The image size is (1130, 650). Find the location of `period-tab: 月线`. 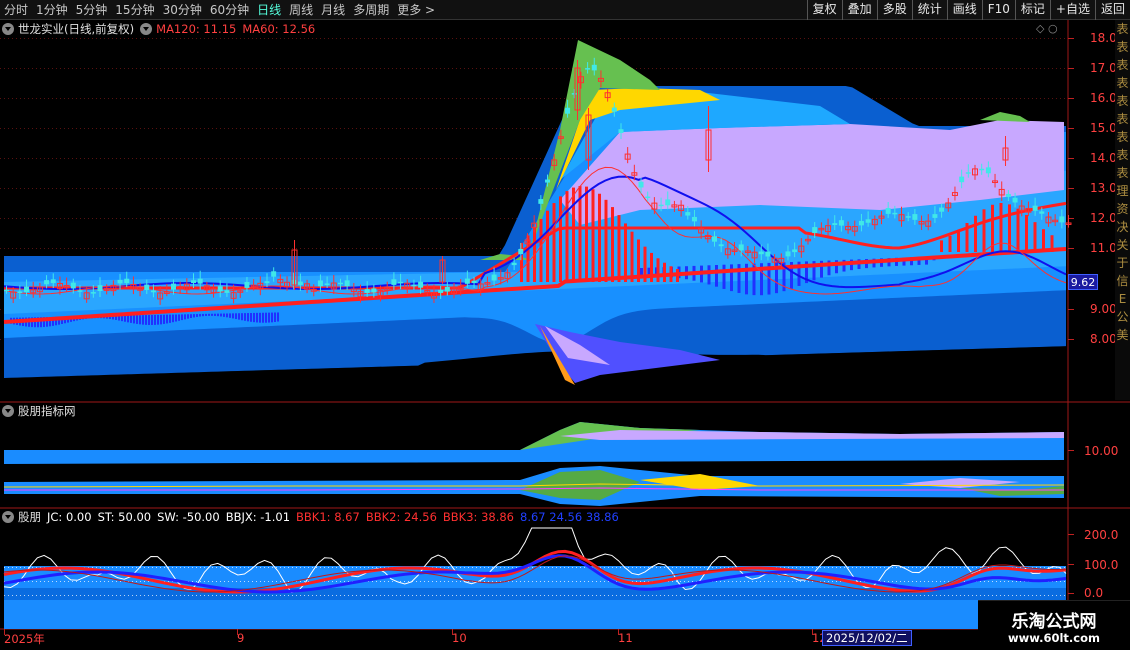

period-tab: 月线 is located at coordinates (333, 10).